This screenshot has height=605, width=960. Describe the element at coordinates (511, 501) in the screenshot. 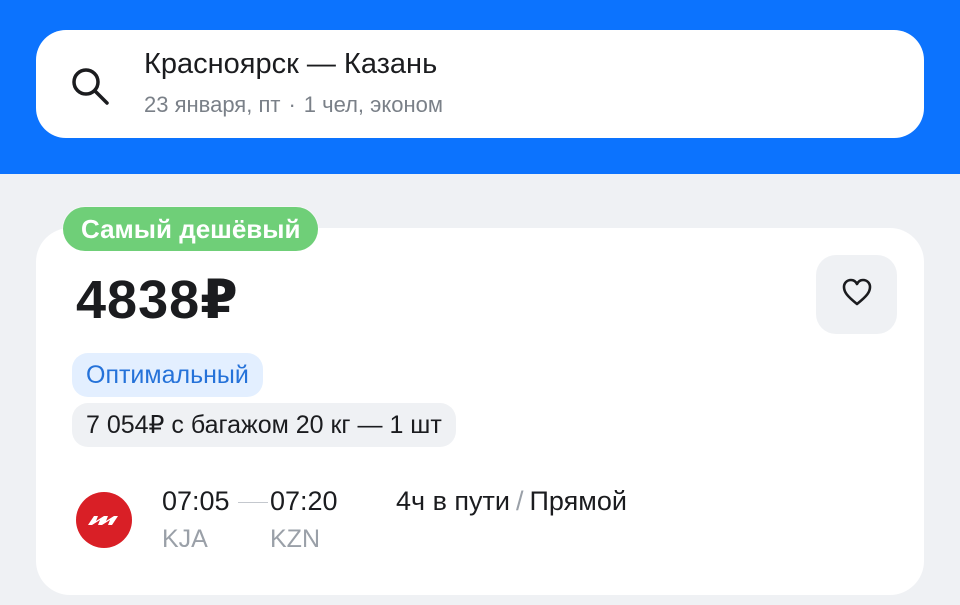

I see `flight-duration: 4ч в пути / Прямой` at that location.